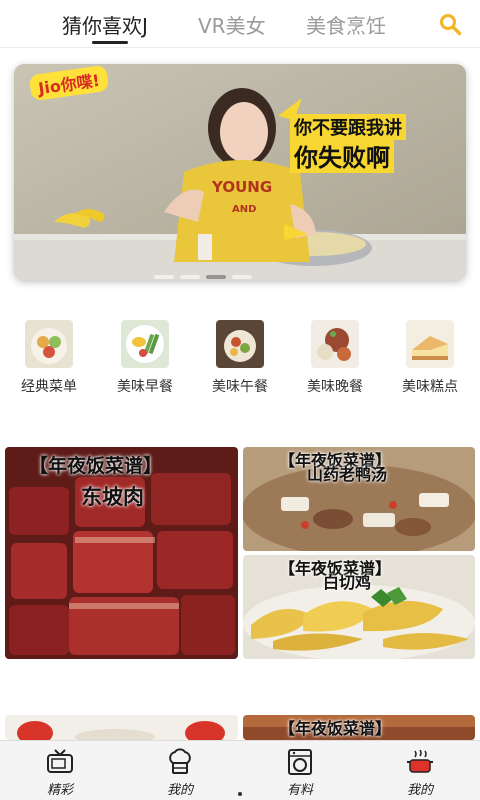 The image size is (480, 800). Describe the element at coordinates (232, 24) in the screenshot. I see `tab-vr-beauty: VR美女` at that location.